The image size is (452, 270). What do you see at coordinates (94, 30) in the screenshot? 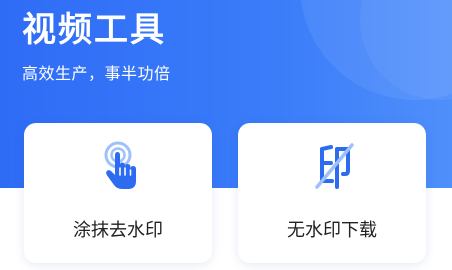
I see `page-title: 视频工具` at bounding box center [94, 30].